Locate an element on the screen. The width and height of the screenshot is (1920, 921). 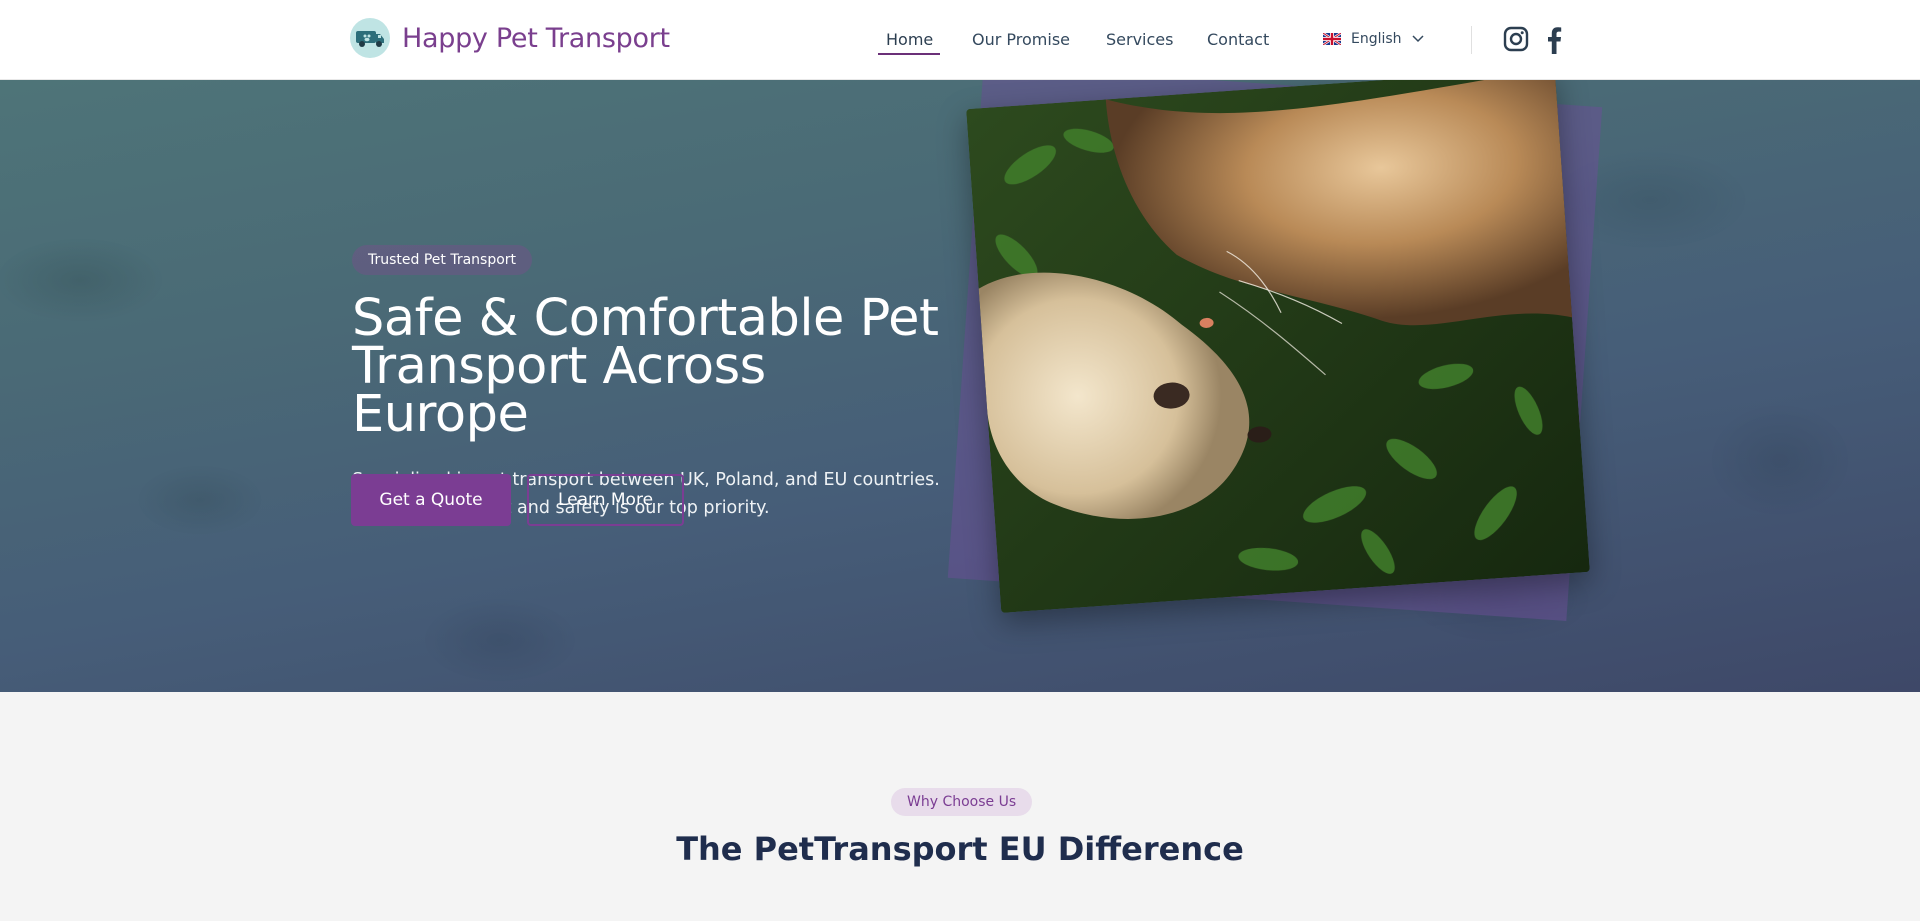
hero-badge: Trusted Pet Transport is located at coordinates (442, 260).